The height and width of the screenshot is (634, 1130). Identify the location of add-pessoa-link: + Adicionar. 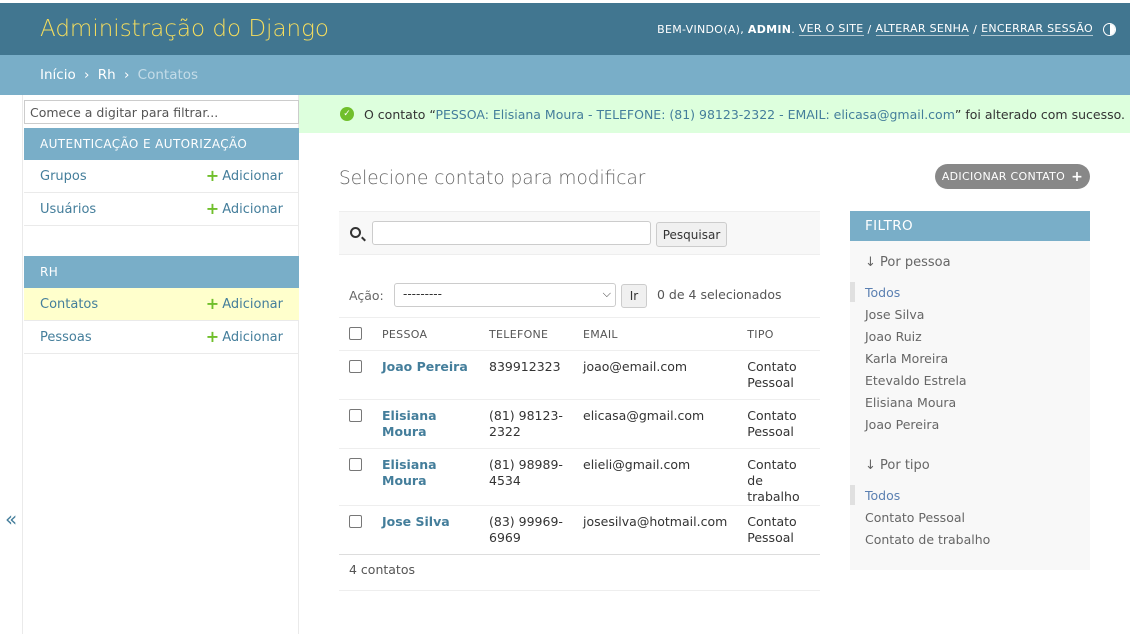
(244, 337).